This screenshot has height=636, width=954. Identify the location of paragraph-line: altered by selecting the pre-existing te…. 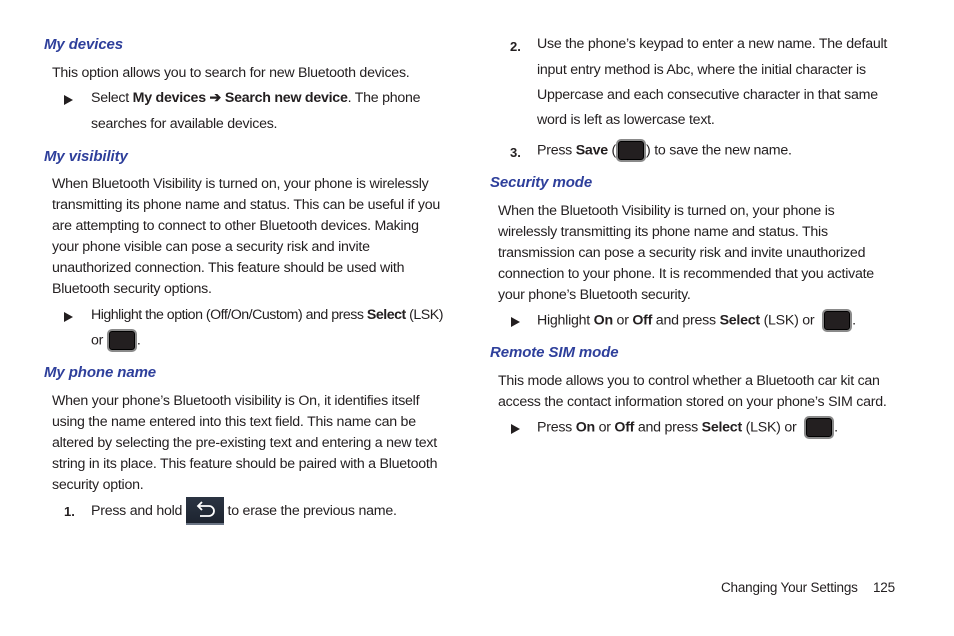
(244, 443).